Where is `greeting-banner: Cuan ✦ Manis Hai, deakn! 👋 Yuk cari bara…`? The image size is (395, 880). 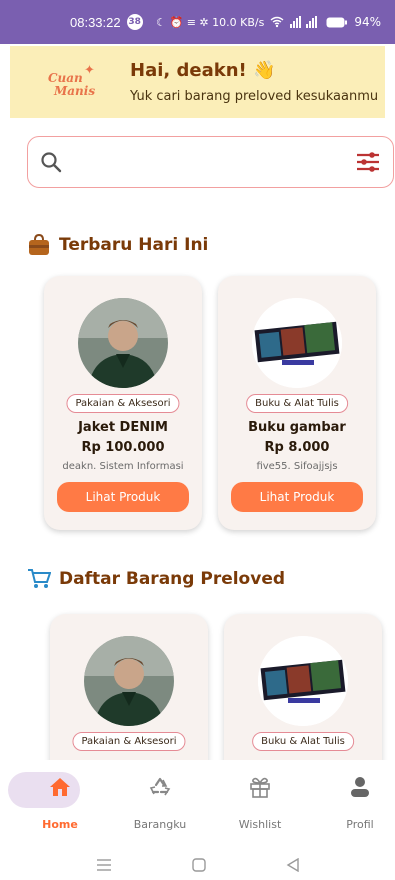
greeting-banner: Cuan ✦ Manis Hai, deakn! 👋 Yuk cari bara… is located at coordinates (197, 82).